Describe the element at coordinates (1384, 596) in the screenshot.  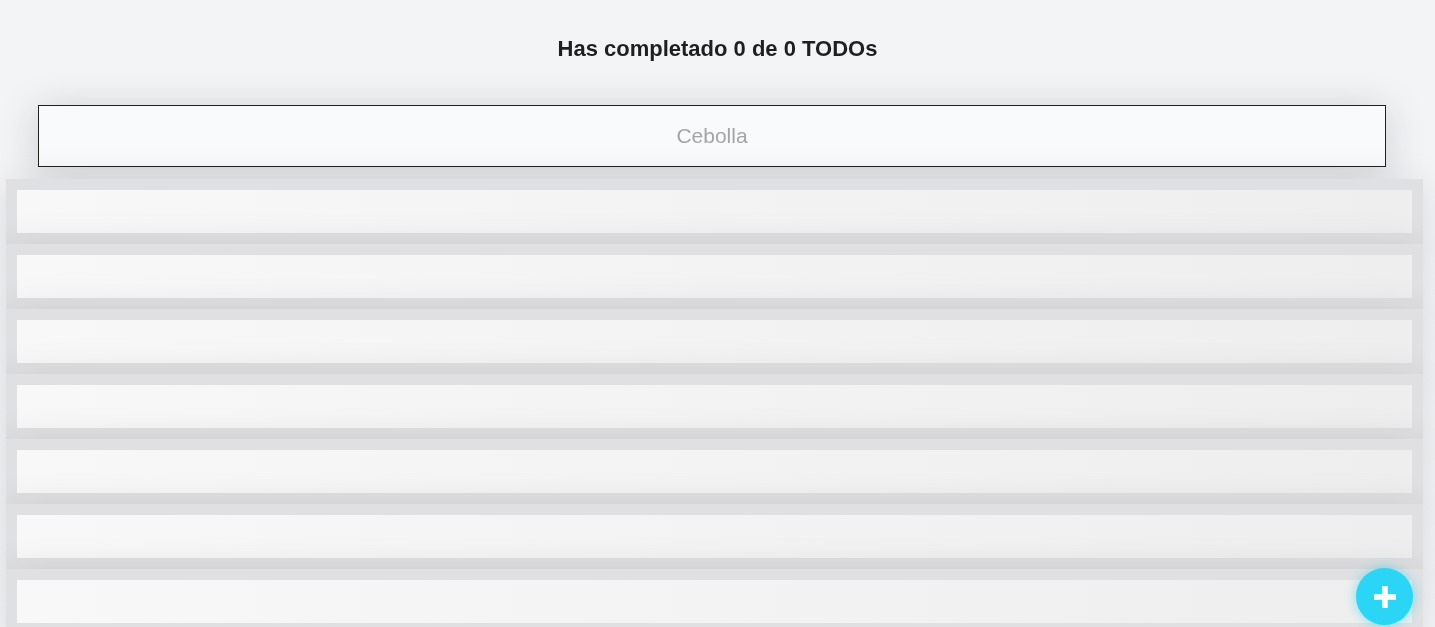
I see `plus-icon` at that location.